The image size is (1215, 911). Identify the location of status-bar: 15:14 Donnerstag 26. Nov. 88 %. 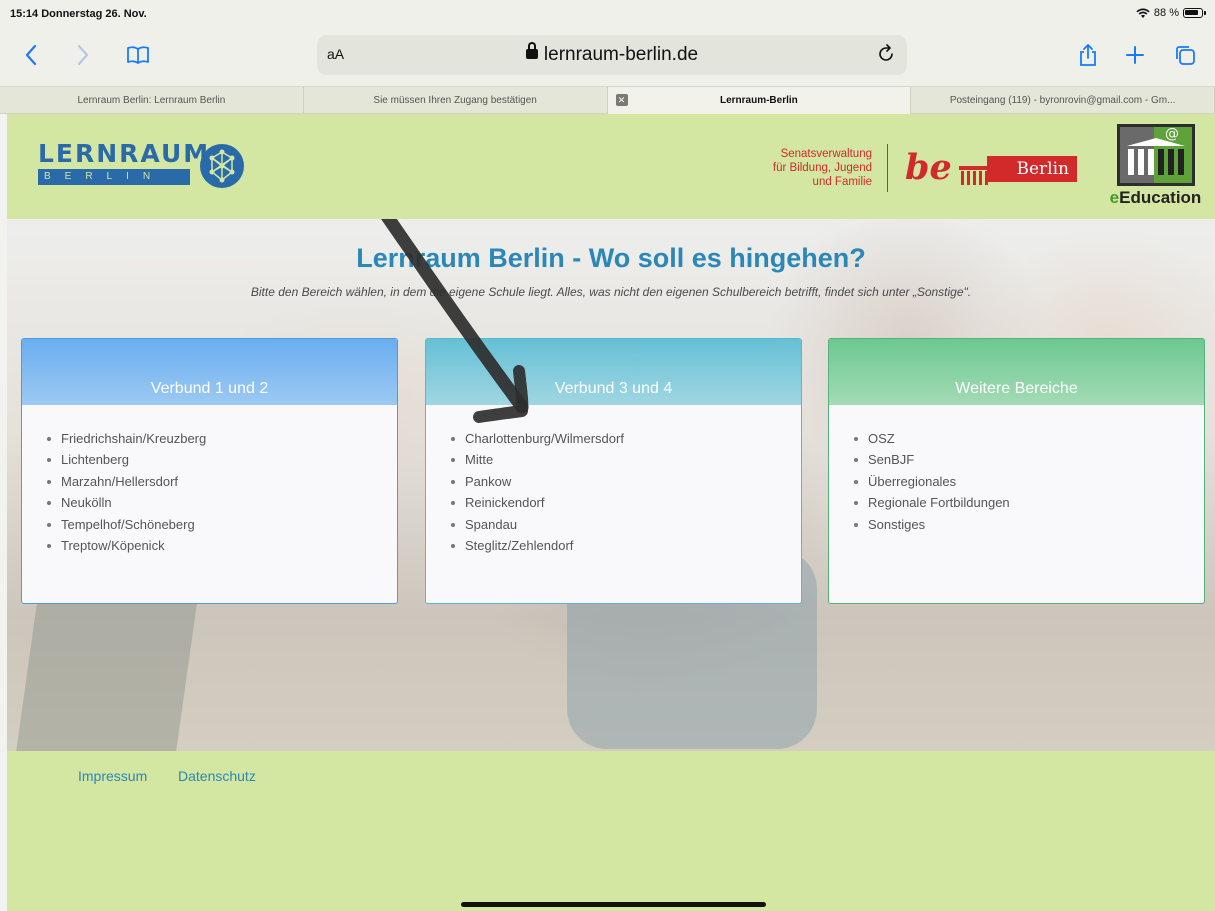
(607, 14).